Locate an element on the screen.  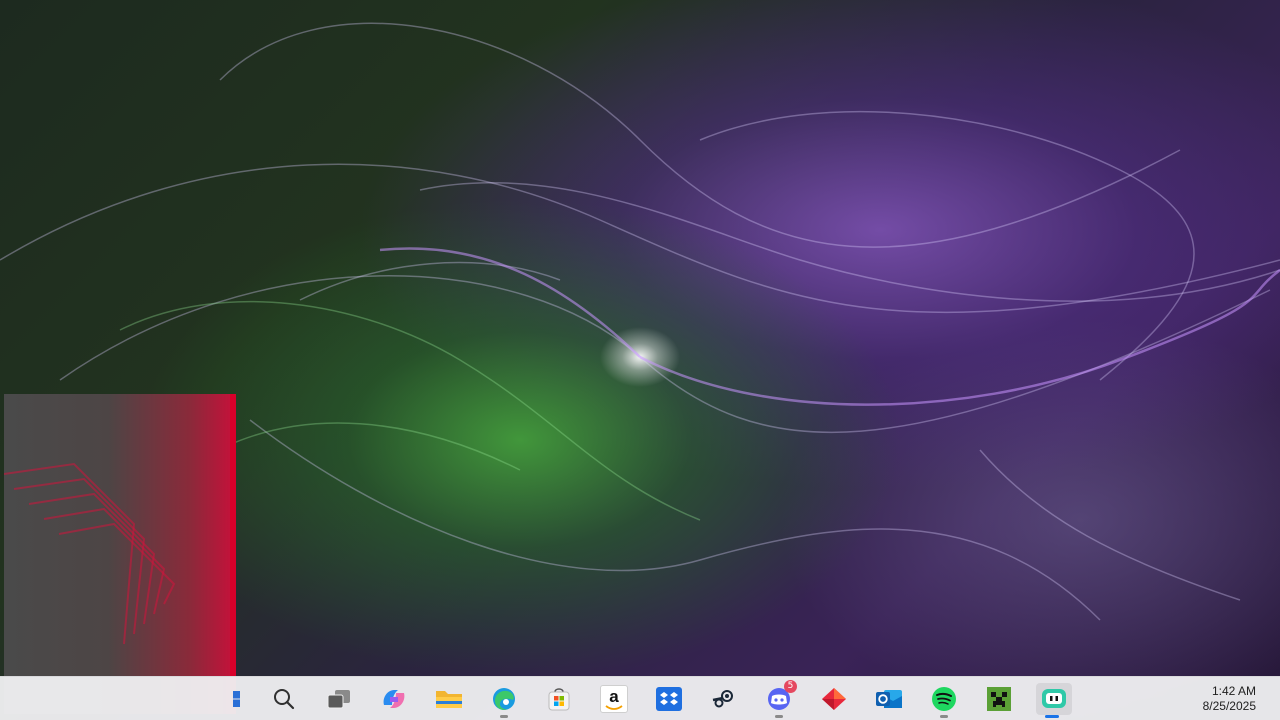
steam-button is located at coordinates (724, 699).